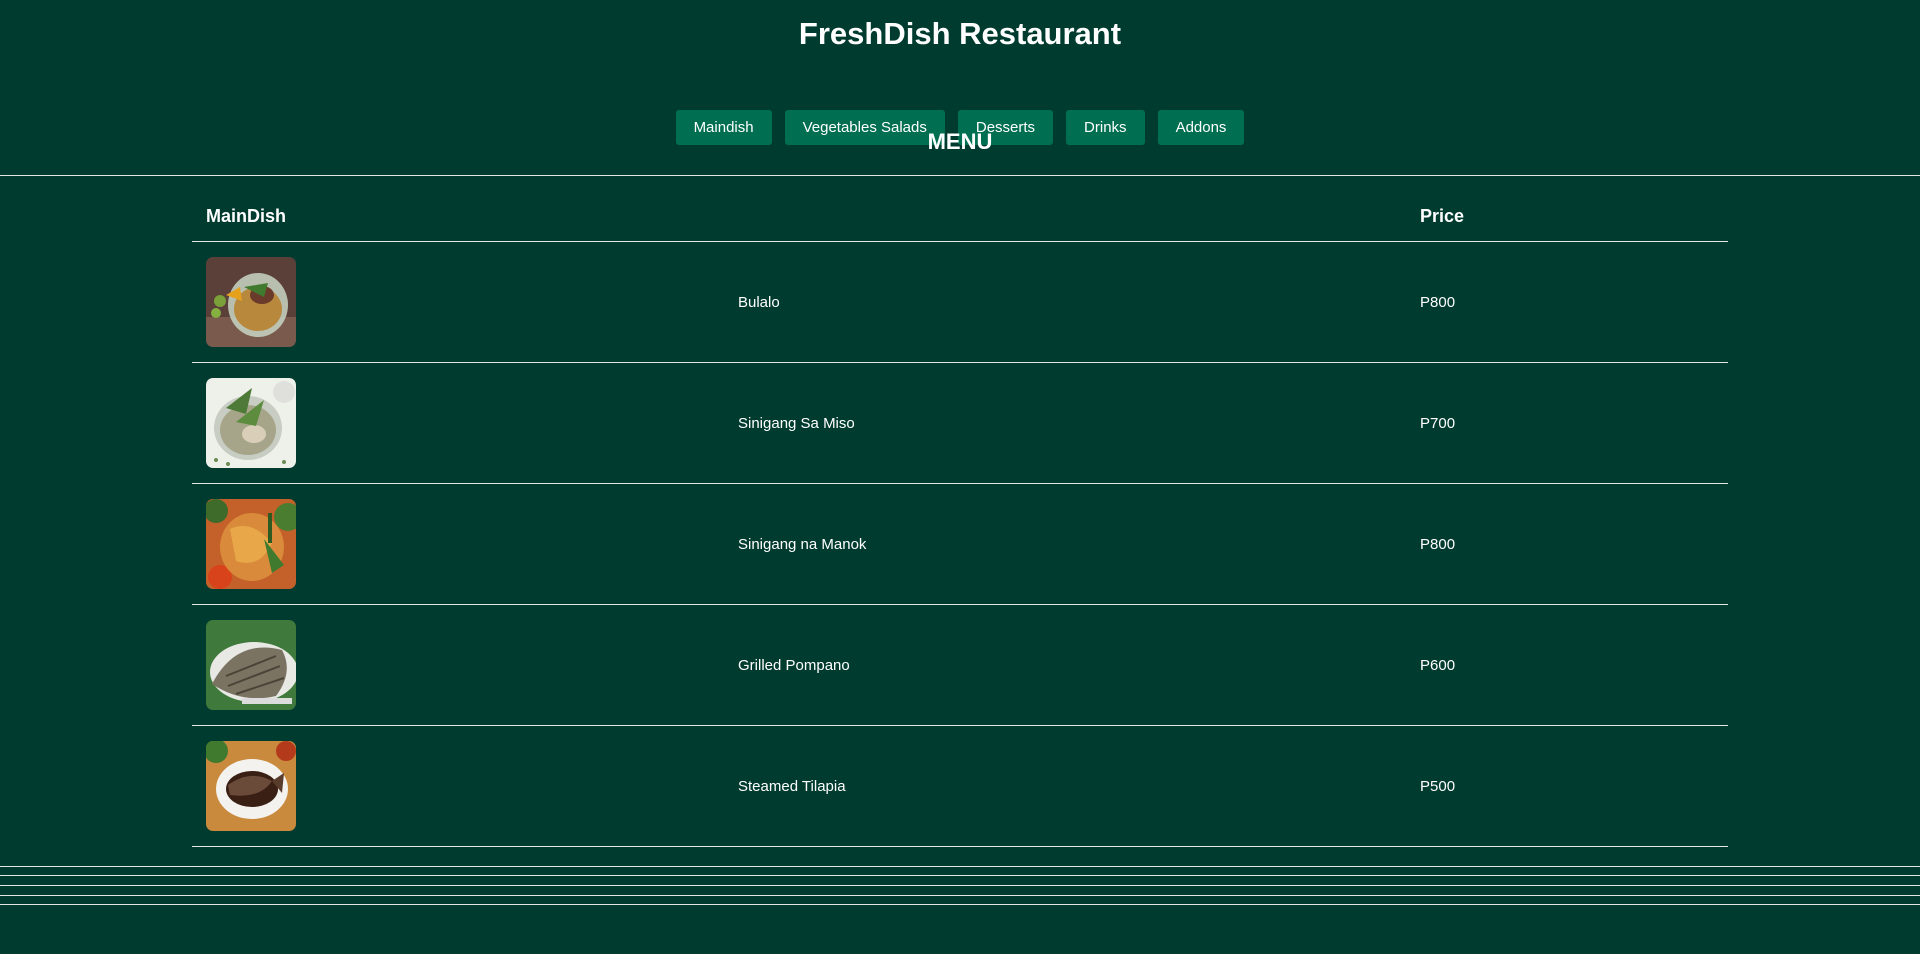  Describe the element at coordinates (1065, 665) in the screenshot. I see `dish-name: Grilled Pompano` at that location.